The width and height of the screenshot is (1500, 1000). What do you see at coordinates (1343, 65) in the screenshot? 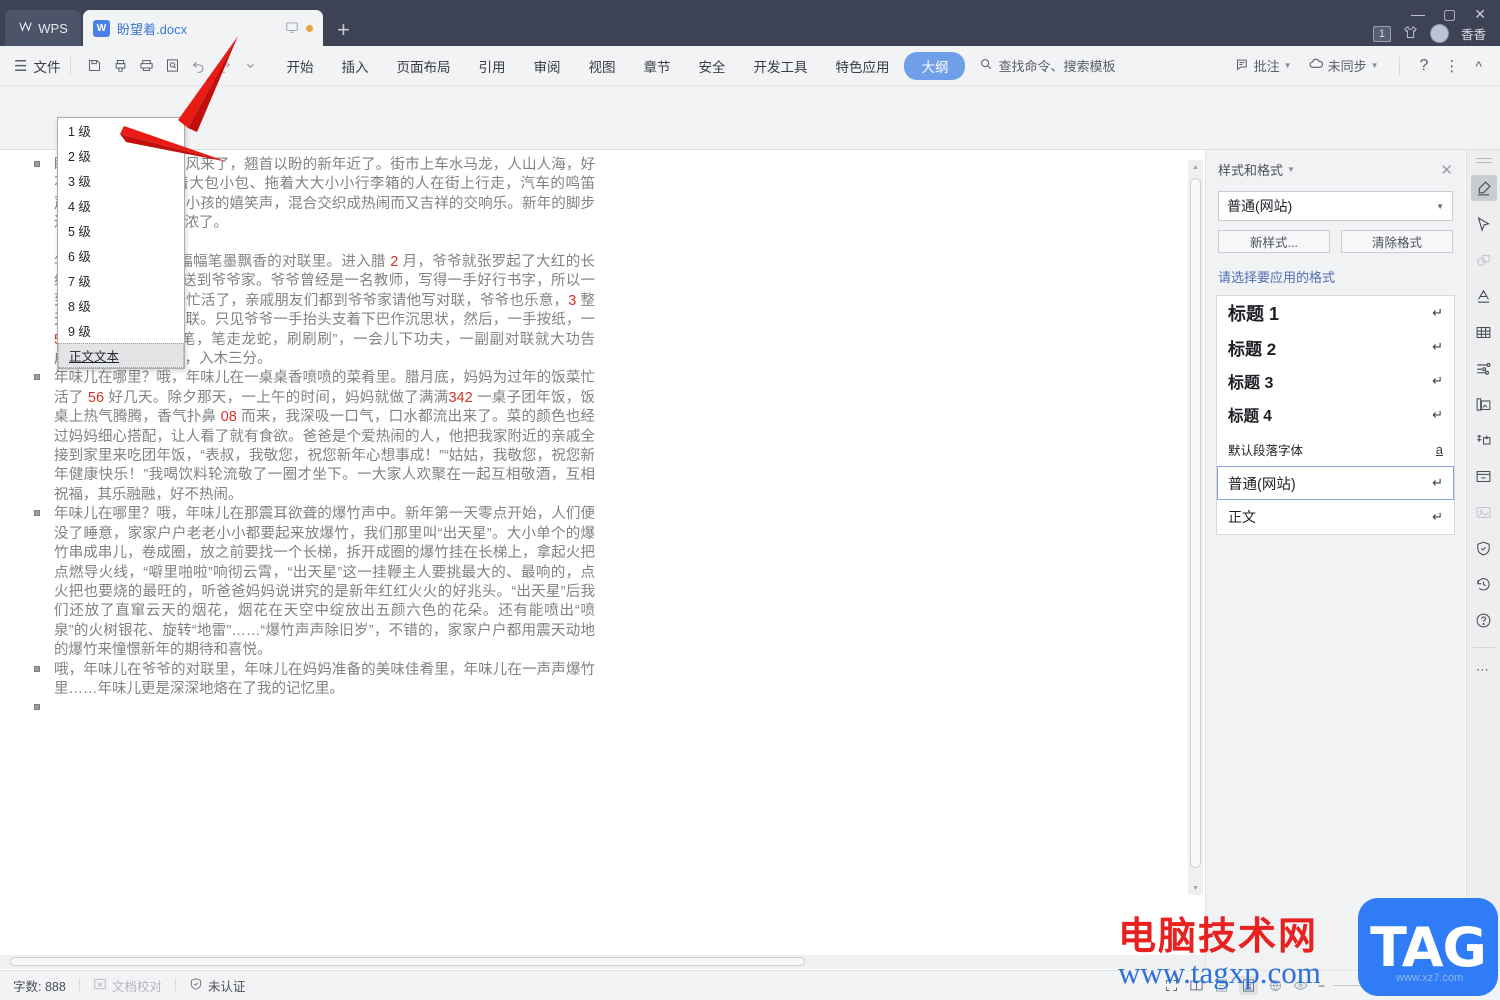
I see `sync-status-button: 未同步 ▼` at bounding box center [1343, 65].